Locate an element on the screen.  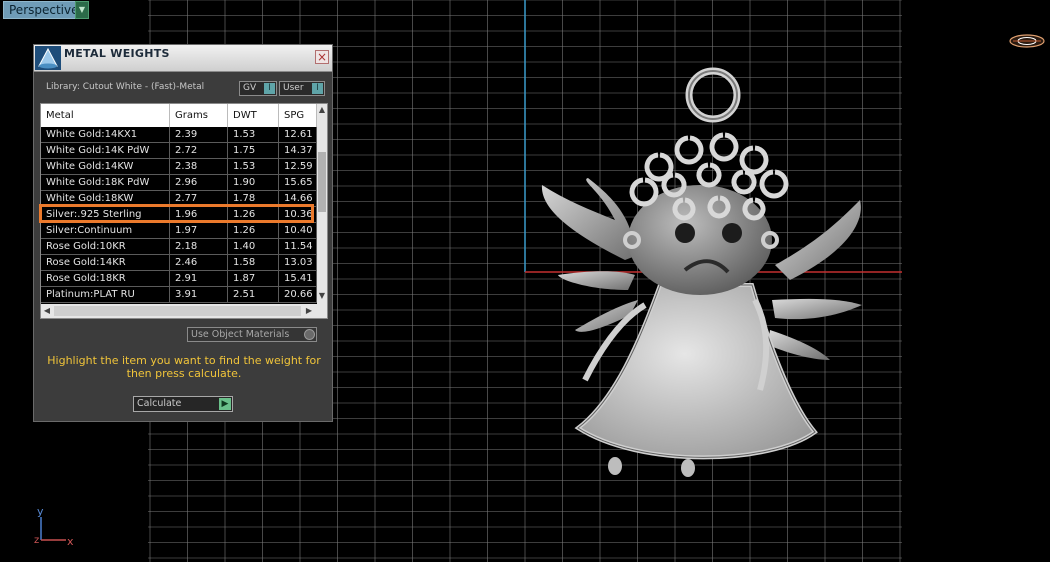
table-cell-spg: 10.40 is located at coordinates (298, 231).